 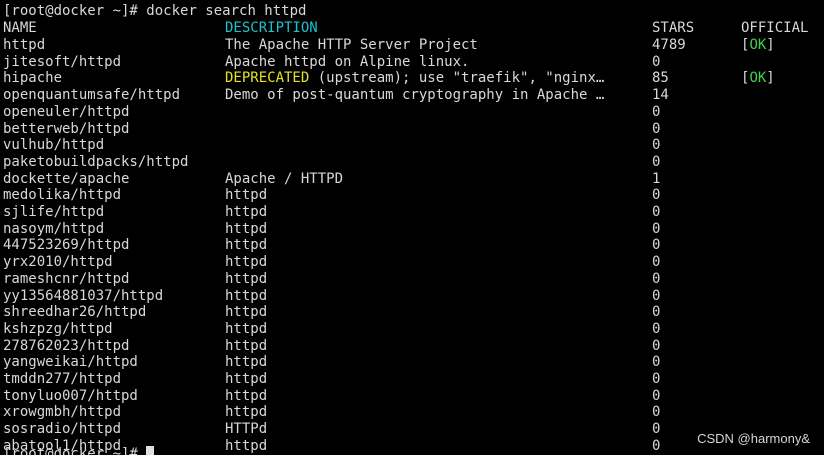 I want to click on result-row: openeuler/httpd 0, so click(x=410, y=112).